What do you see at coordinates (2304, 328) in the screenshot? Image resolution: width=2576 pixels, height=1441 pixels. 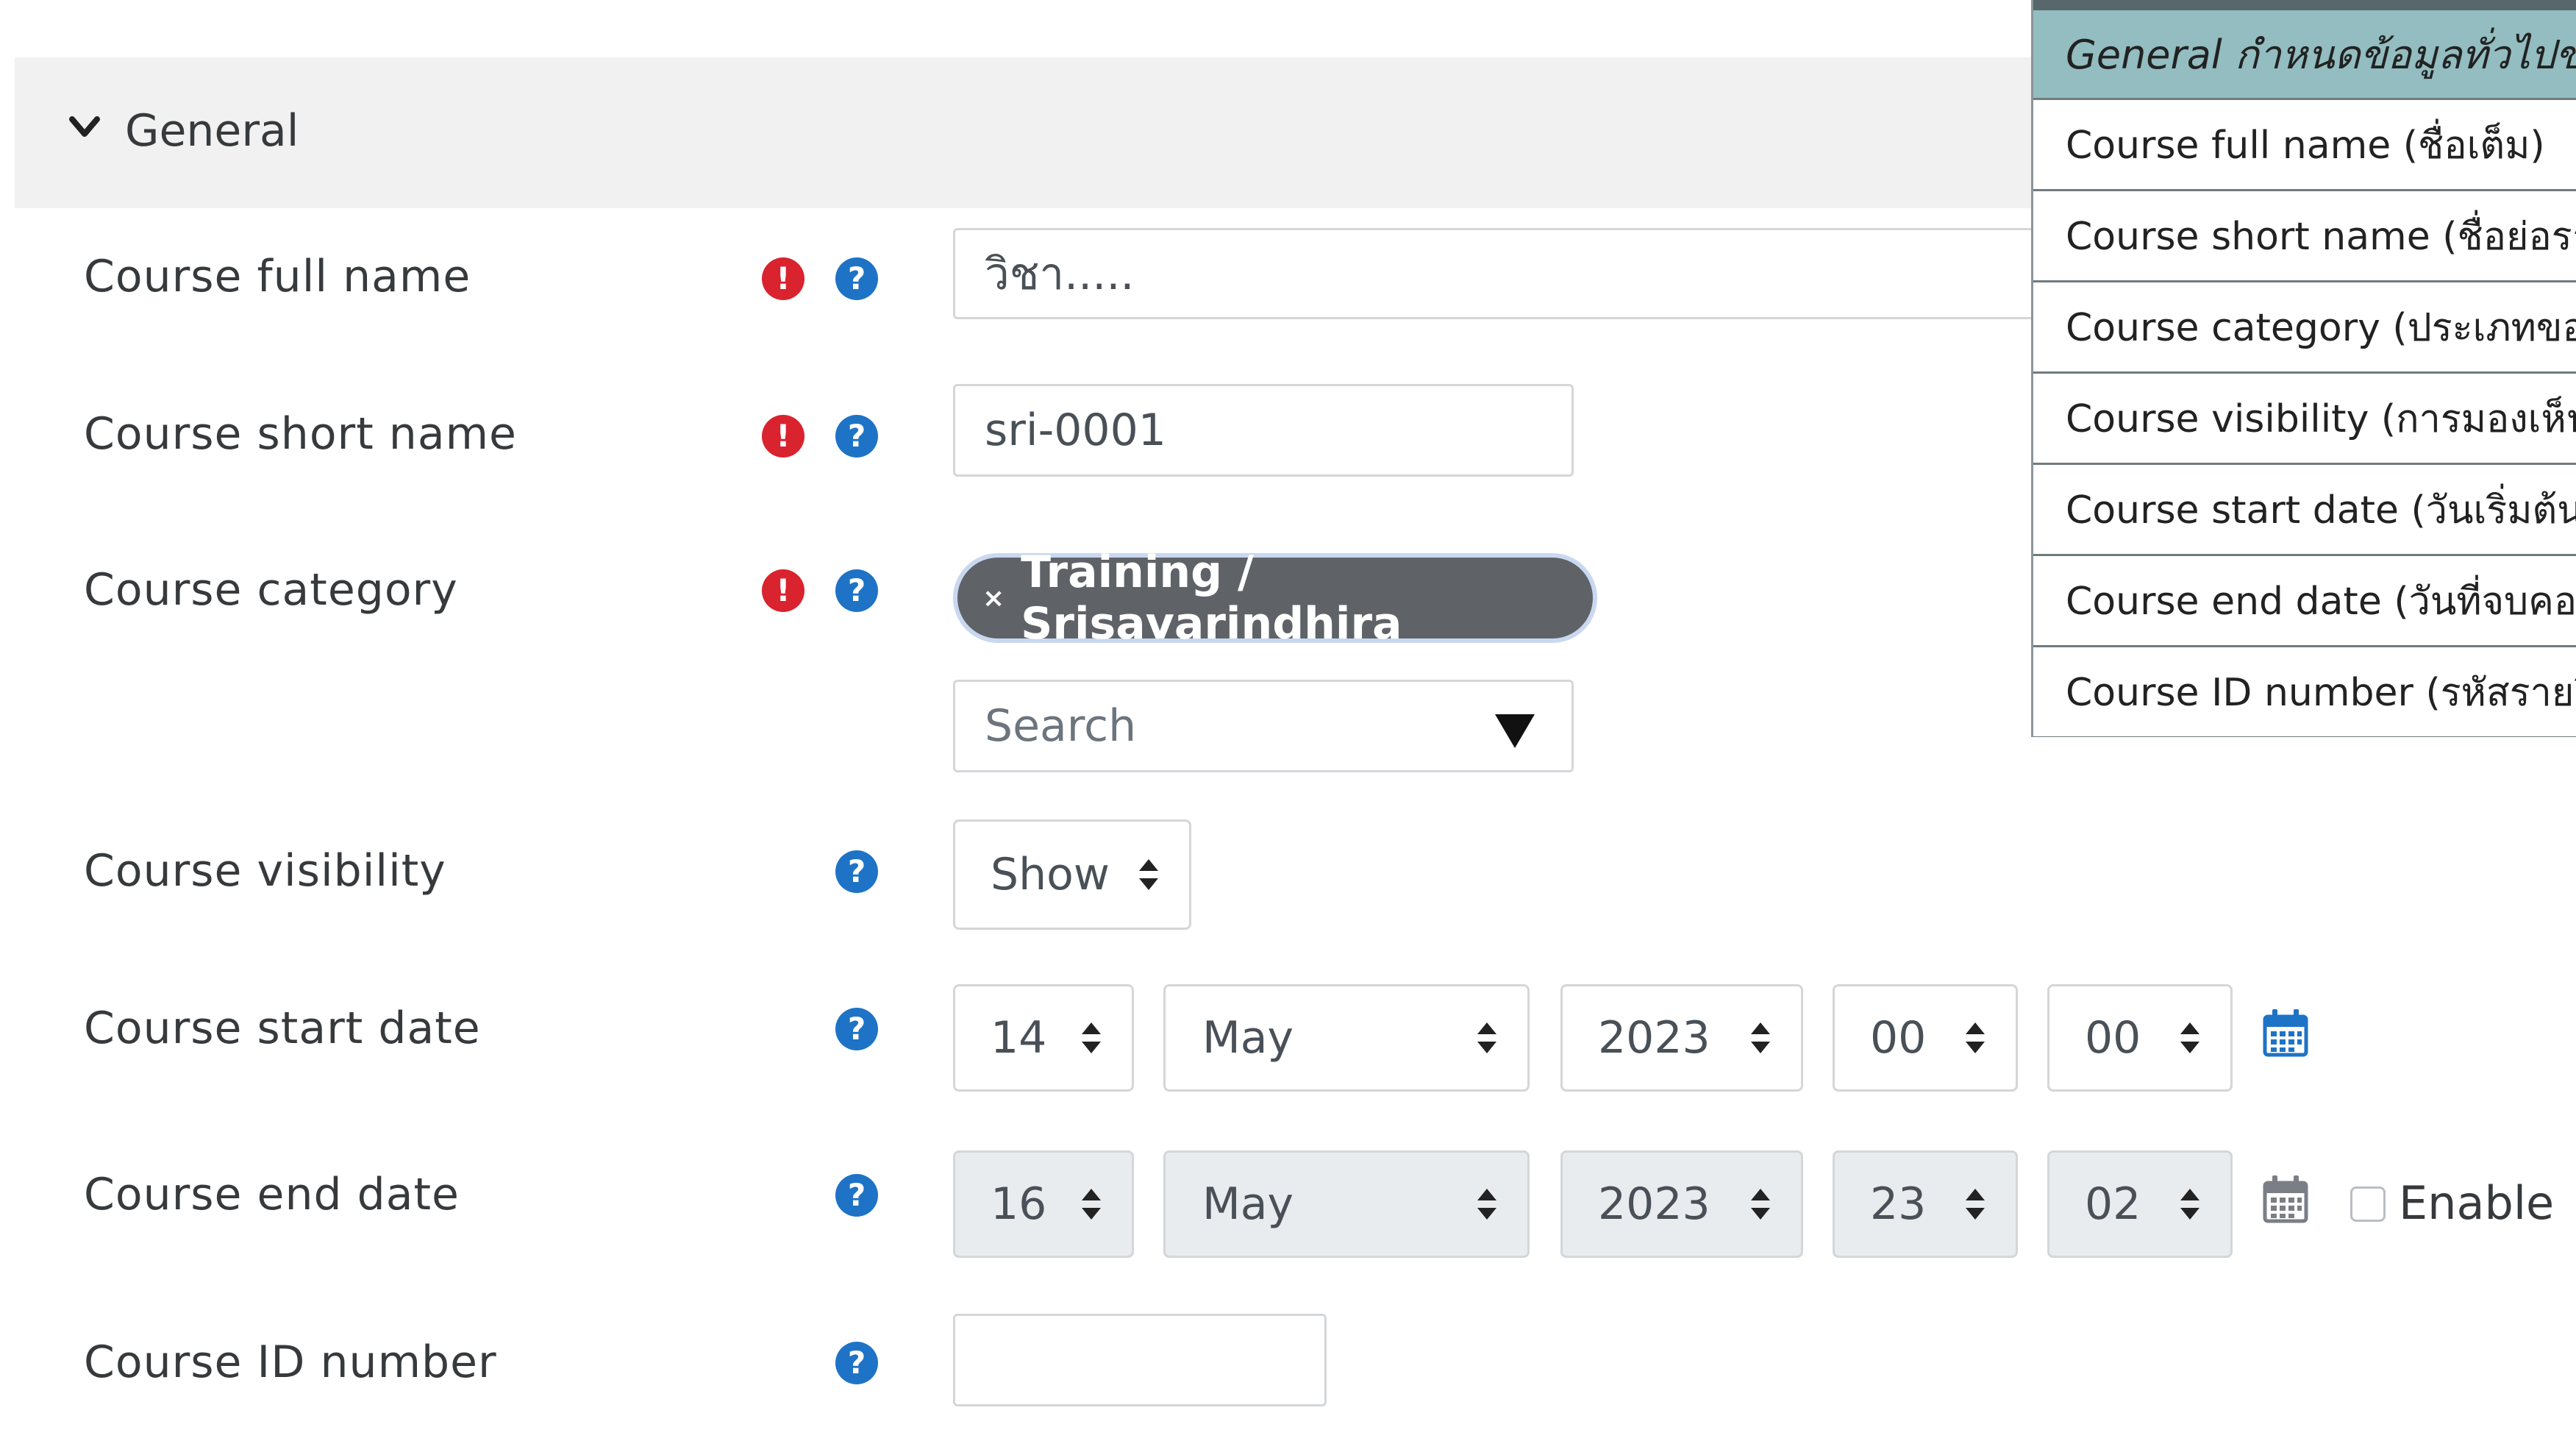 I see `overlay-row: Course category (ประเภทของรา` at bounding box center [2304, 328].